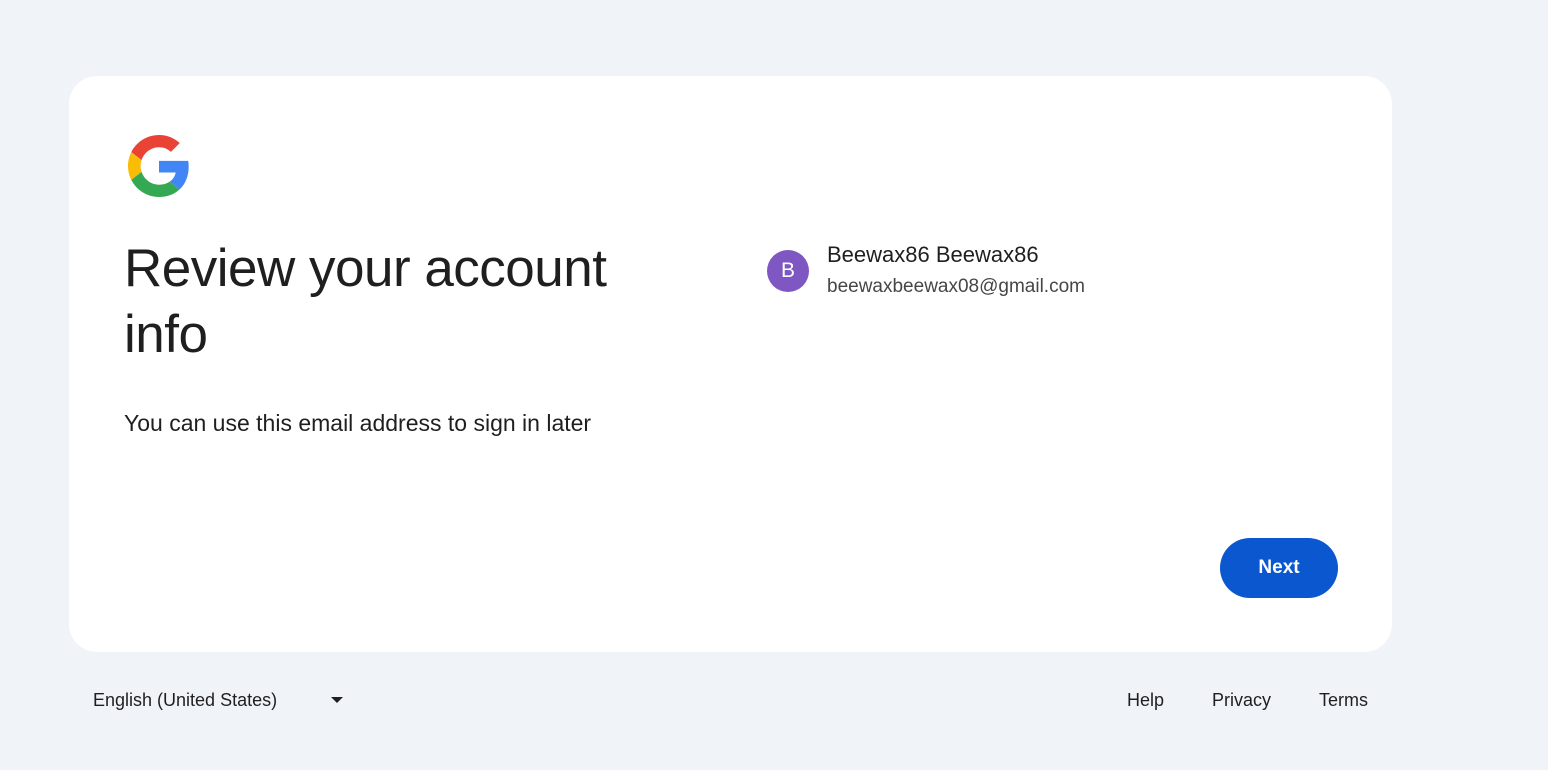 The width and height of the screenshot is (1548, 770). Describe the element at coordinates (788, 271) in the screenshot. I see `avatar: B` at that location.